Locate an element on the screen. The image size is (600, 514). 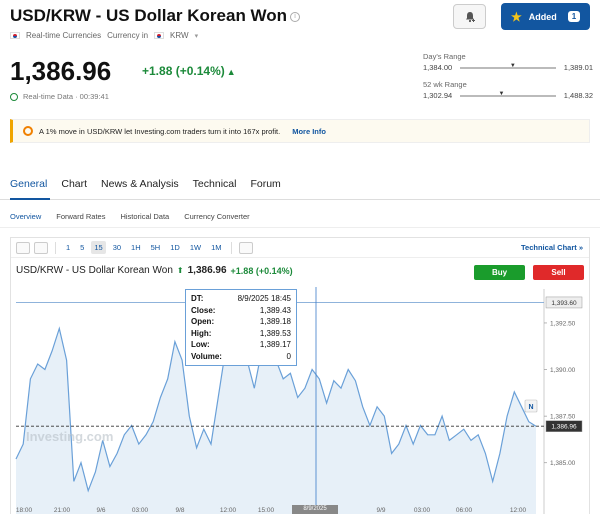
y-tick-label: 1,385.00 is located at coordinates (563, 463).